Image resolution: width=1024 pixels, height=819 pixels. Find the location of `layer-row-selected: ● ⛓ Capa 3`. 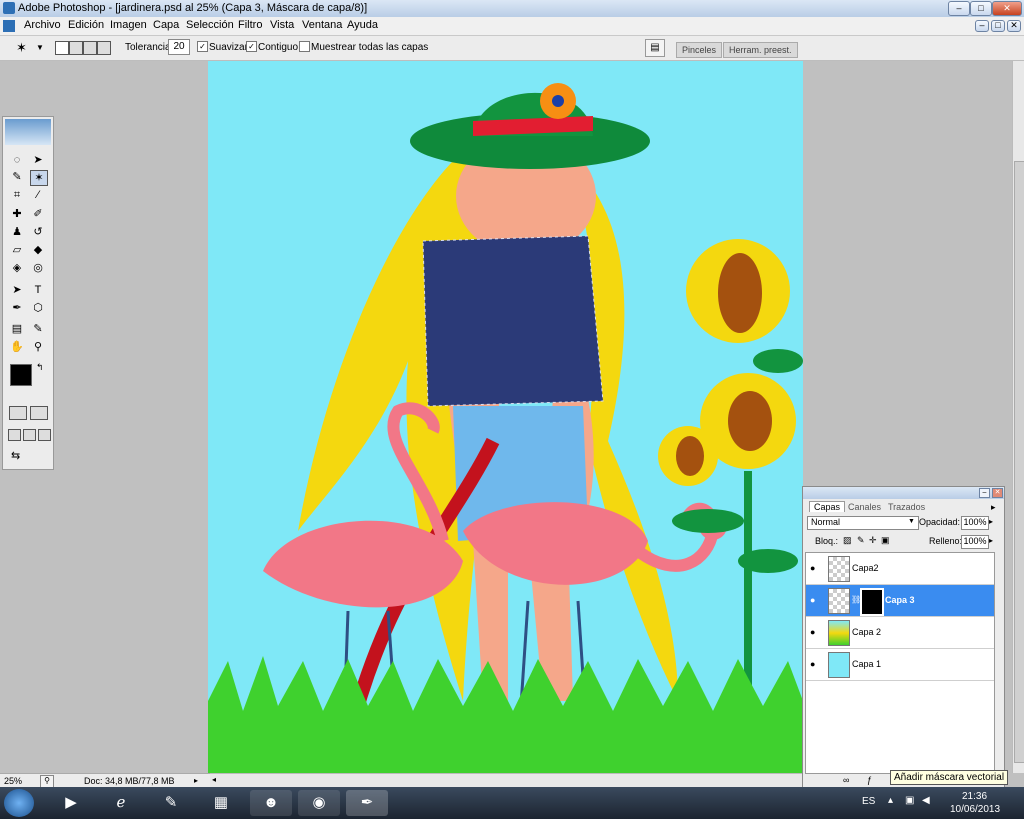

layer-row-selected: ● ⛓ Capa 3 is located at coordinates (900, 601).